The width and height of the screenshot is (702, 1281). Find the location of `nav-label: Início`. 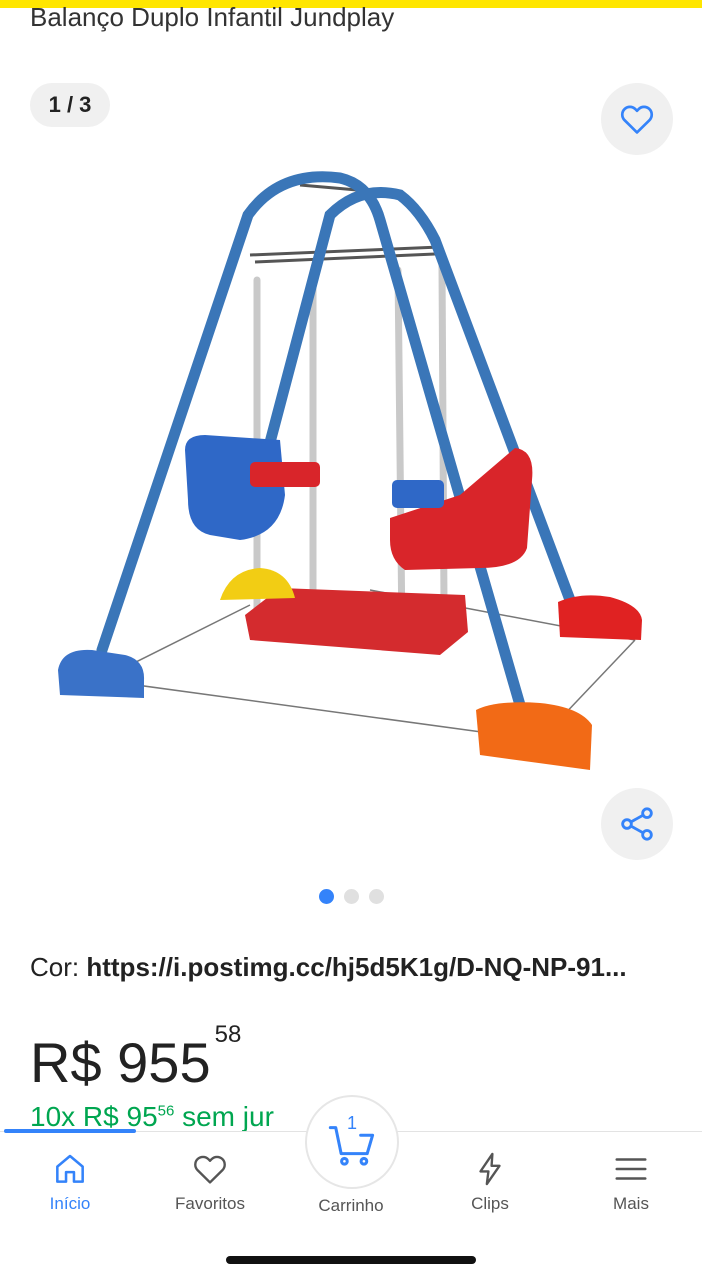

nav-label: Início is located at coordinates (70, 1203).